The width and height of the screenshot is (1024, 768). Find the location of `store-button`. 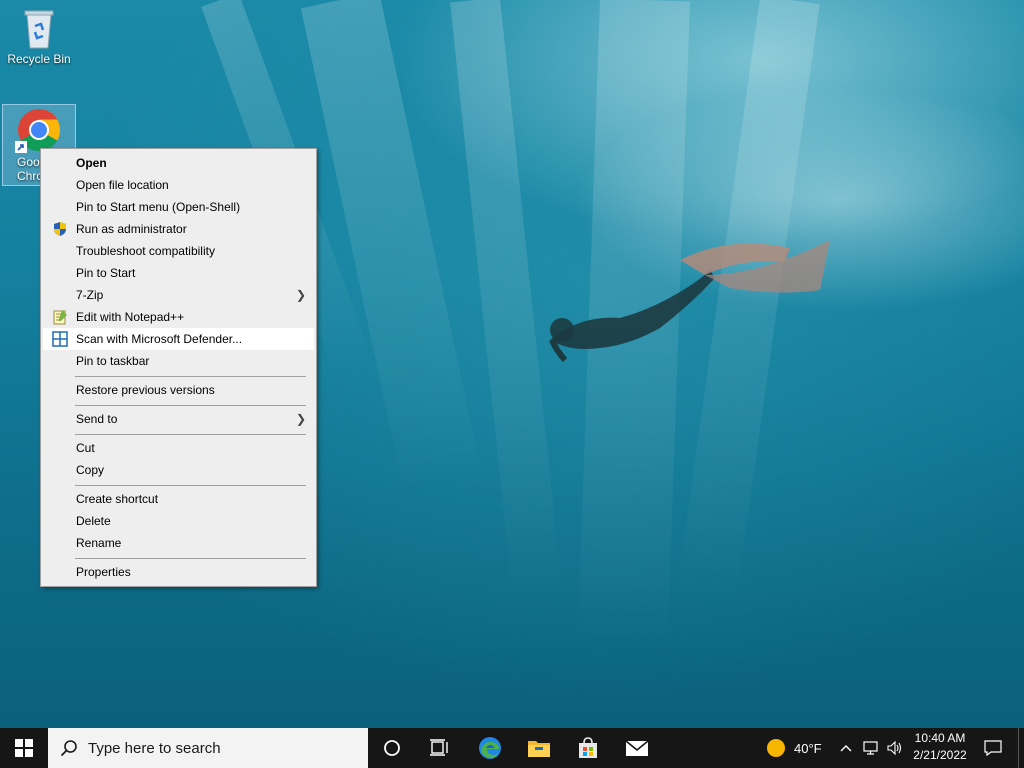

store-button is located at coordinates (588, 748).